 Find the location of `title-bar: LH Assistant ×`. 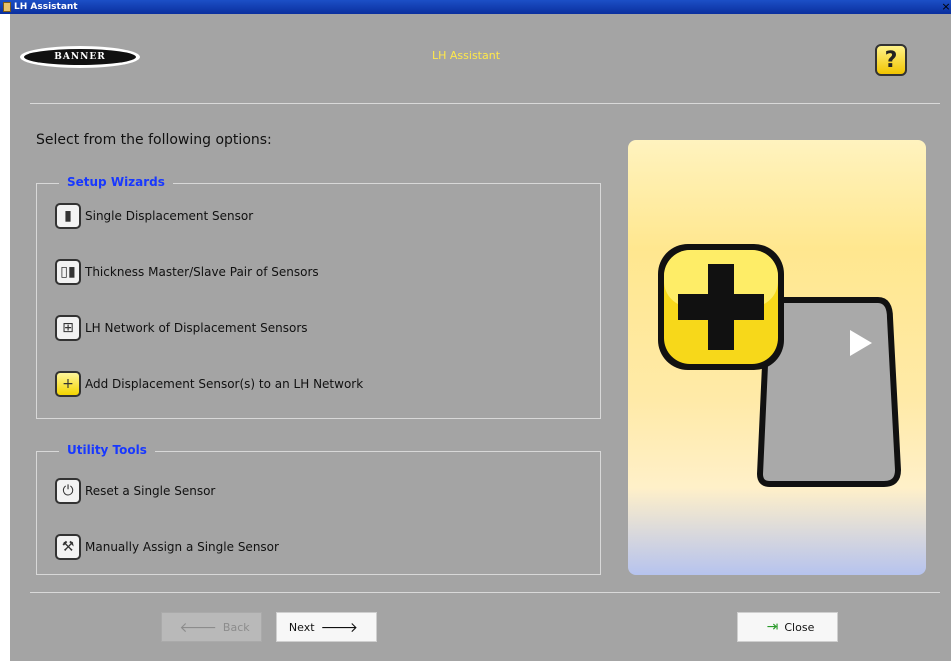

title-bar: LH Assistant × is located at coordinates (475, 7).